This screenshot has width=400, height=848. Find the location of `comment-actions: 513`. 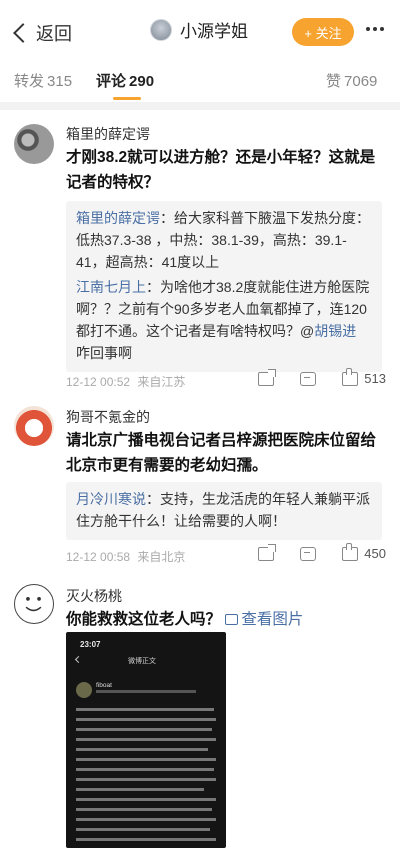

comment-actions: 513 is located at coordinates (309, 376).